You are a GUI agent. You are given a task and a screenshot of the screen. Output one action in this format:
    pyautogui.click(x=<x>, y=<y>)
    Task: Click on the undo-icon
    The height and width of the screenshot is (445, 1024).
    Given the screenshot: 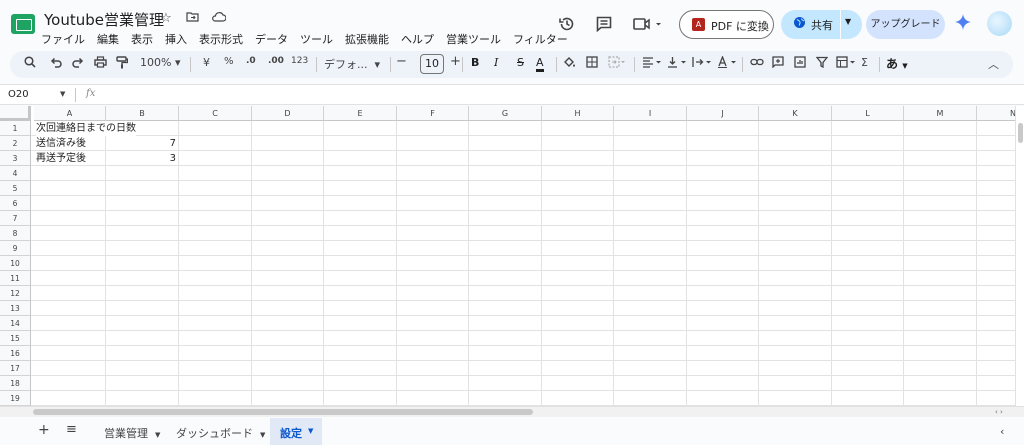 What is the action you would take?
    pyautogui.click(x=56, y=63)
    